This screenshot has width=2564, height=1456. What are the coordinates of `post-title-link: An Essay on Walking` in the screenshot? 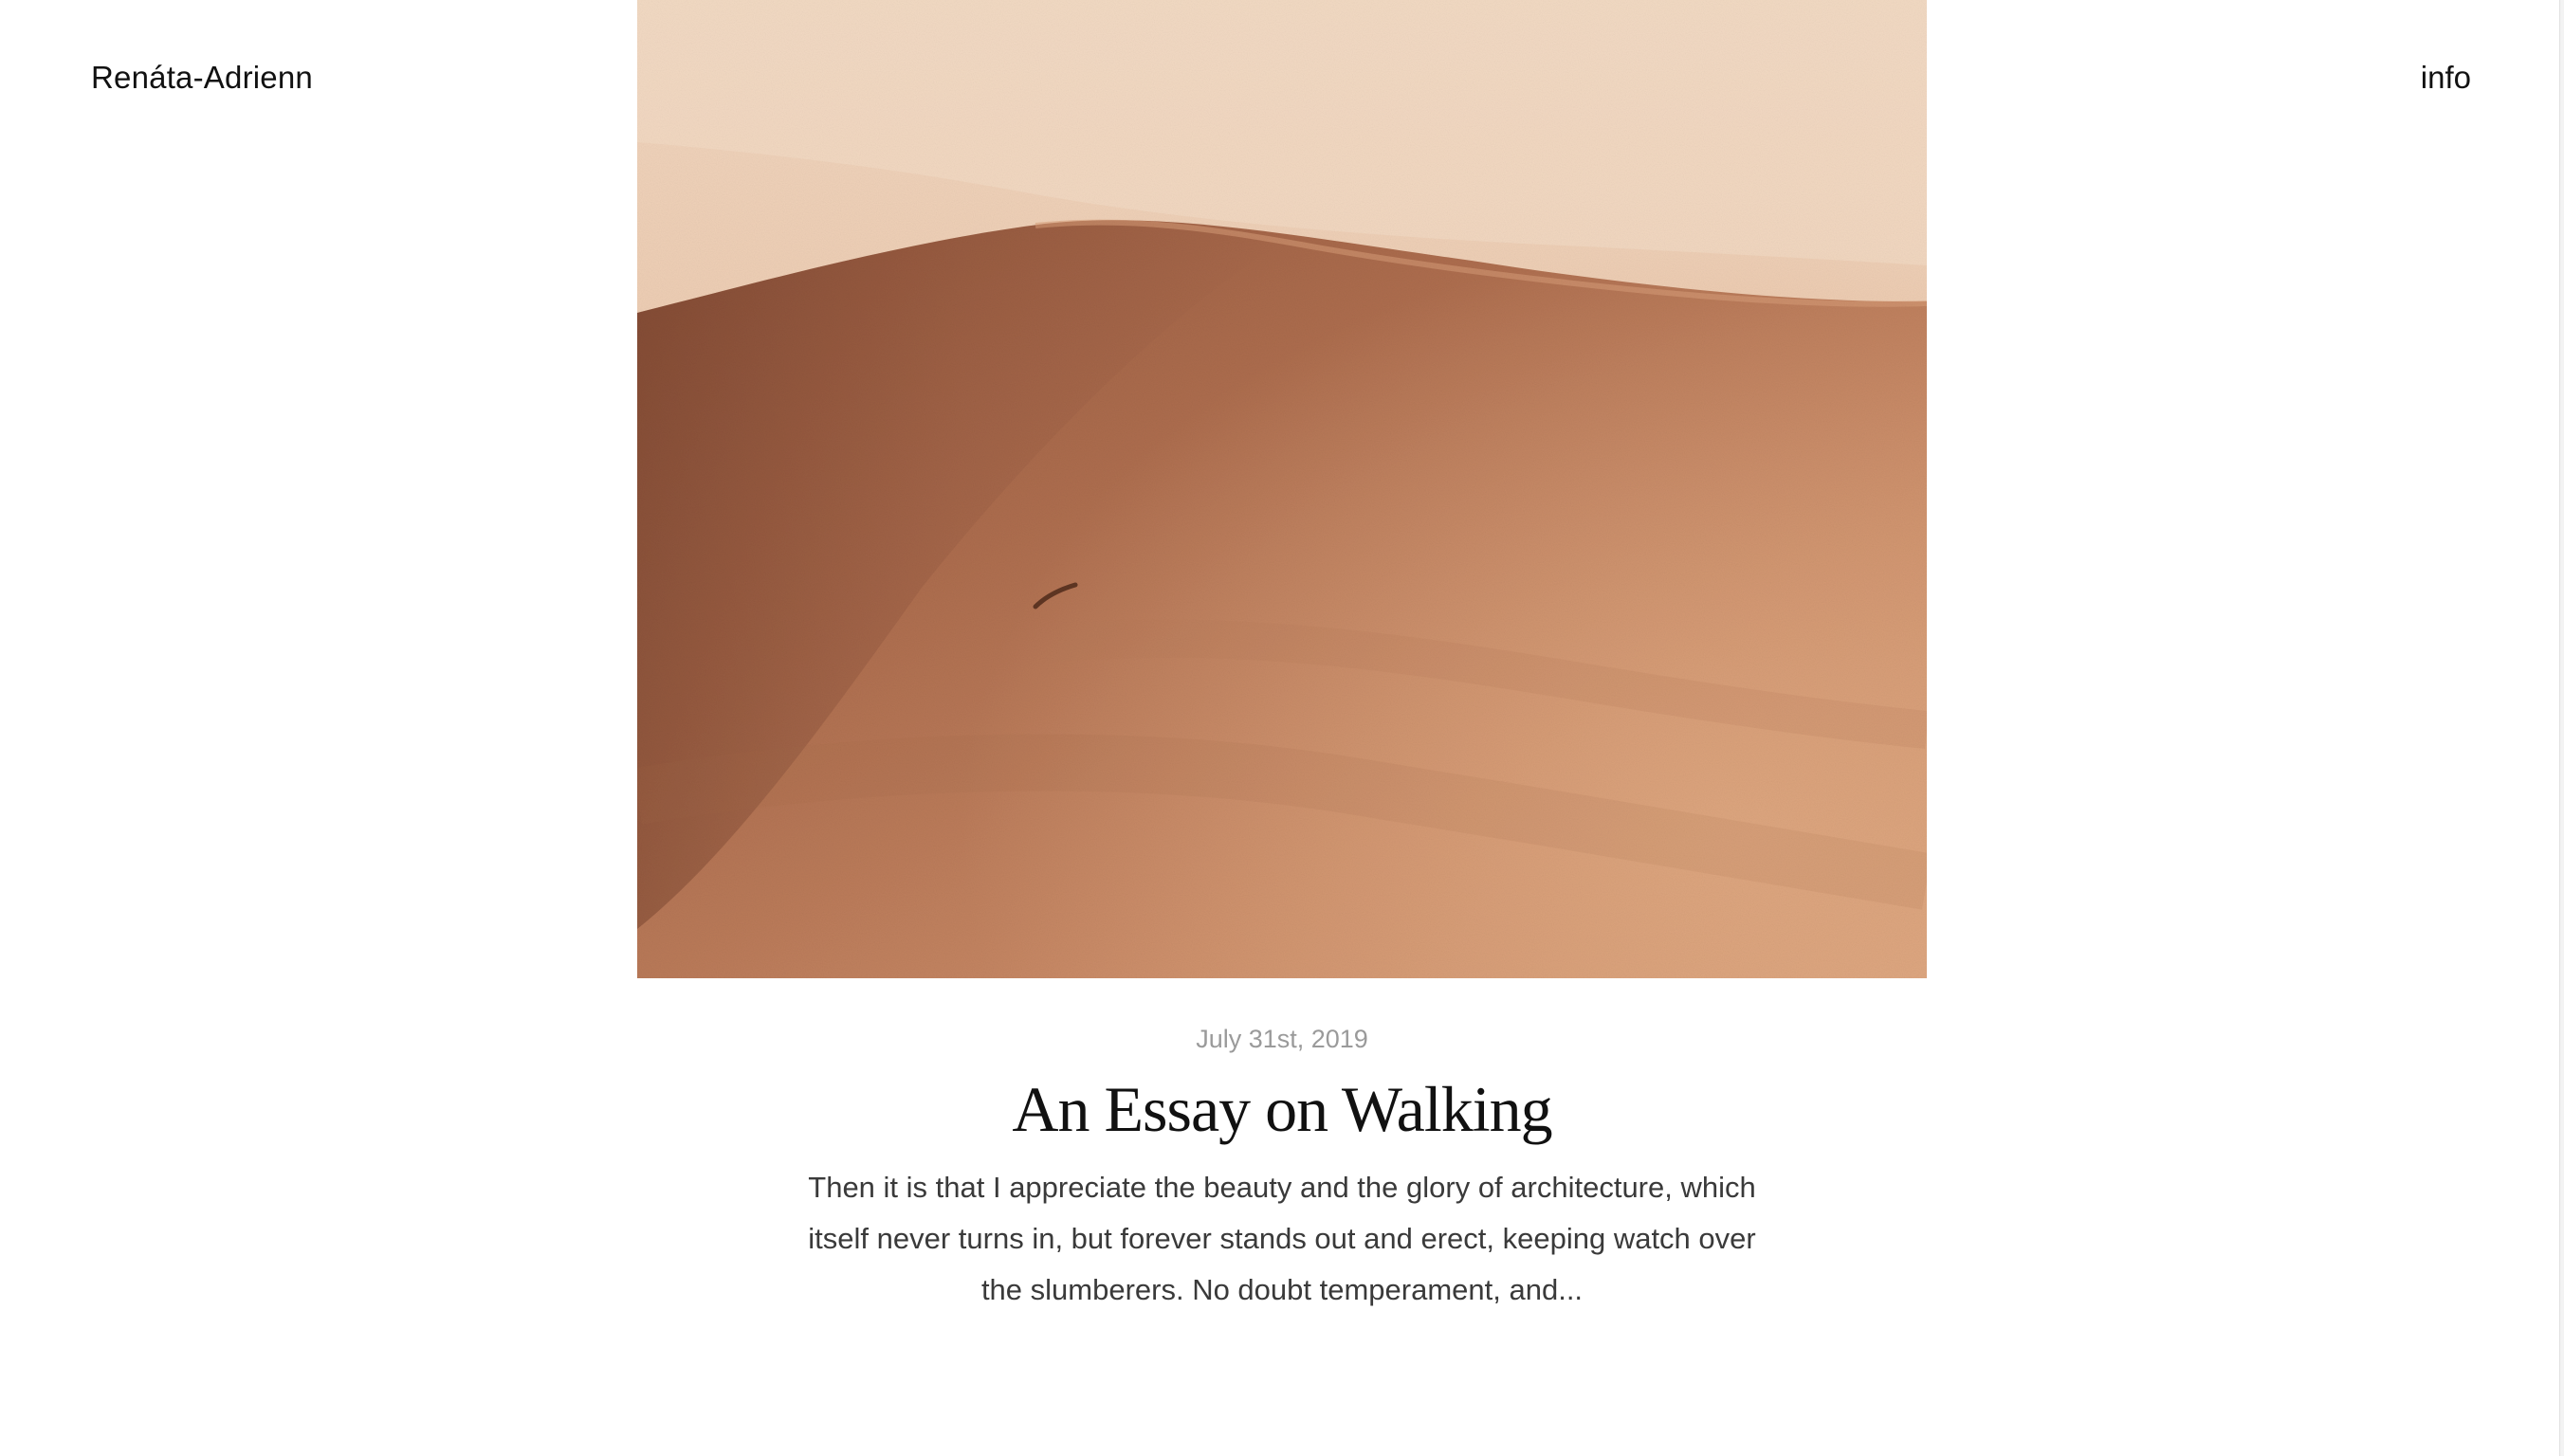 It's located at (1282, 1109).